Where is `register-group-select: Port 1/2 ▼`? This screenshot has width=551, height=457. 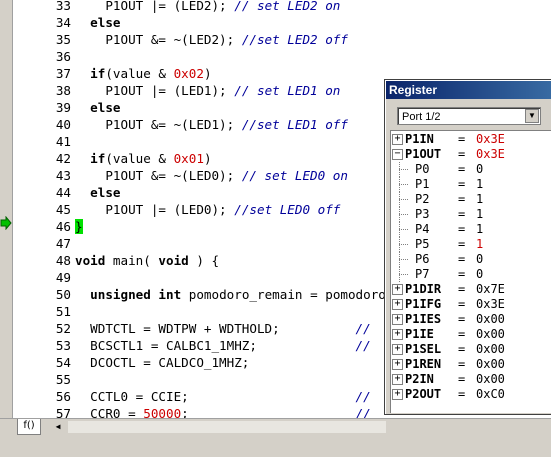 register-group-select: Port 1/2 ▼ is located at coordinates (469, 116).